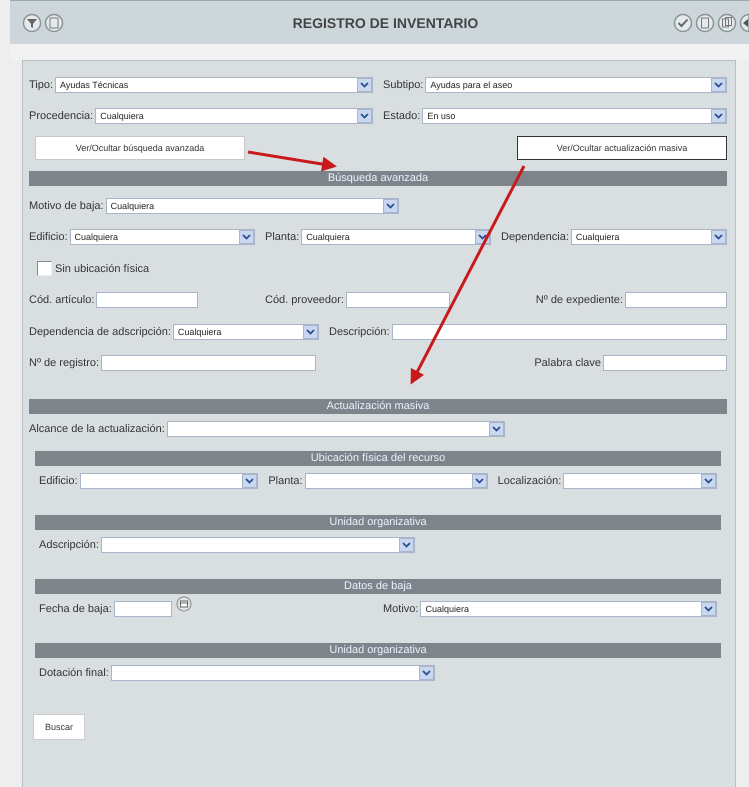  What do you see at coordinates (32, 22) in the screenshot?
I see `filter-icon` at bounding box center [32, 22].